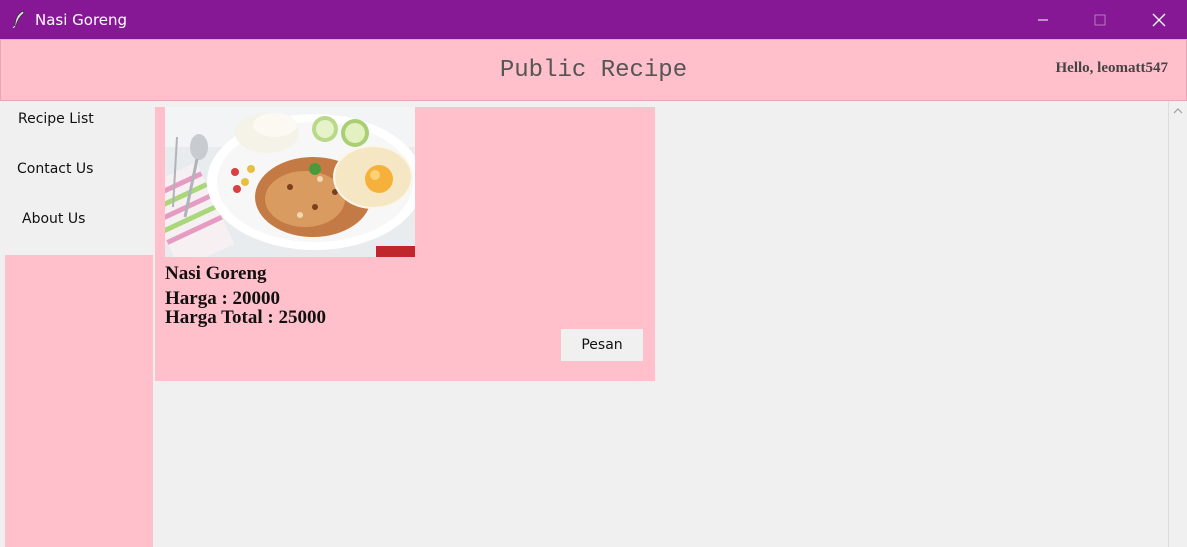  I want to click on nav-contact-us: Contact Us, so click(55, 173).